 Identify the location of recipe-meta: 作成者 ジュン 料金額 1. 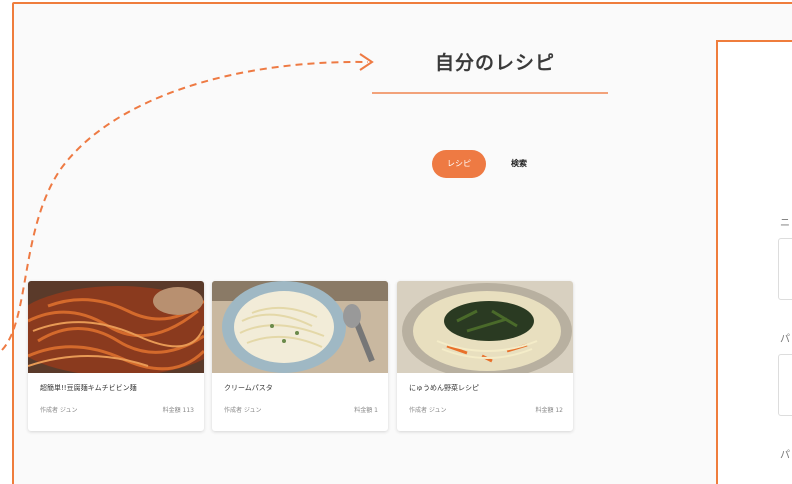
(301, 409).